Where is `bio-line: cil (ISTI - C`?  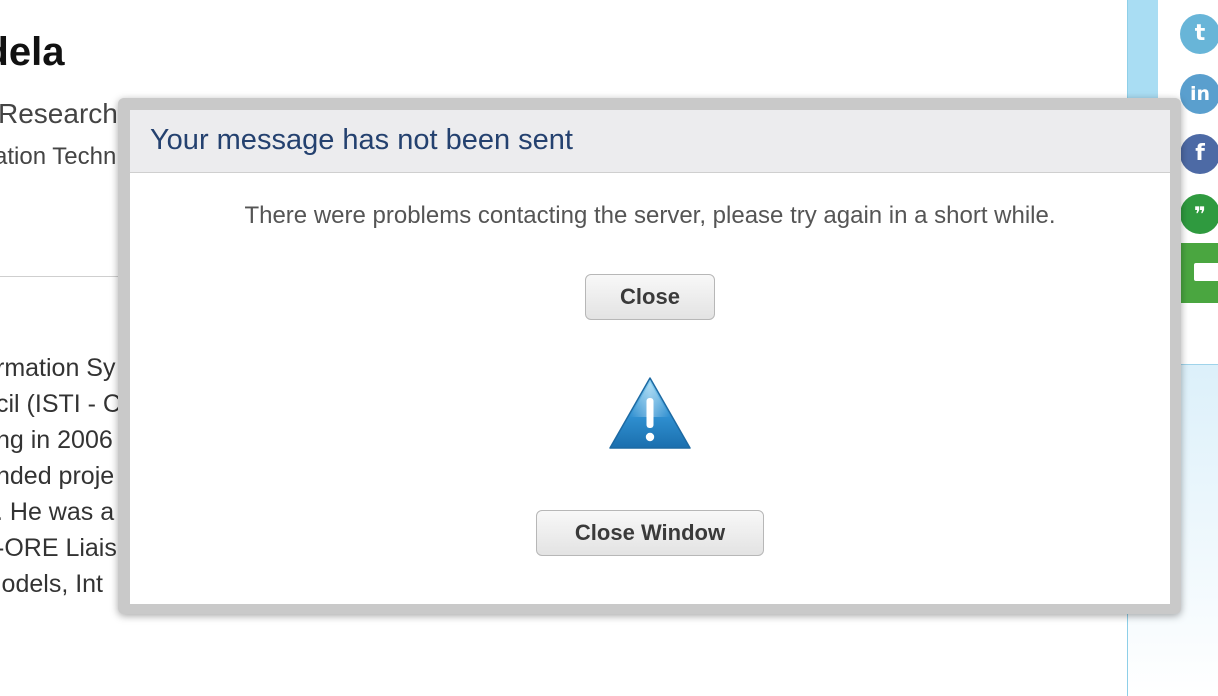
bio-line: cil (ISTI - C is located at coordinates (60, 404).